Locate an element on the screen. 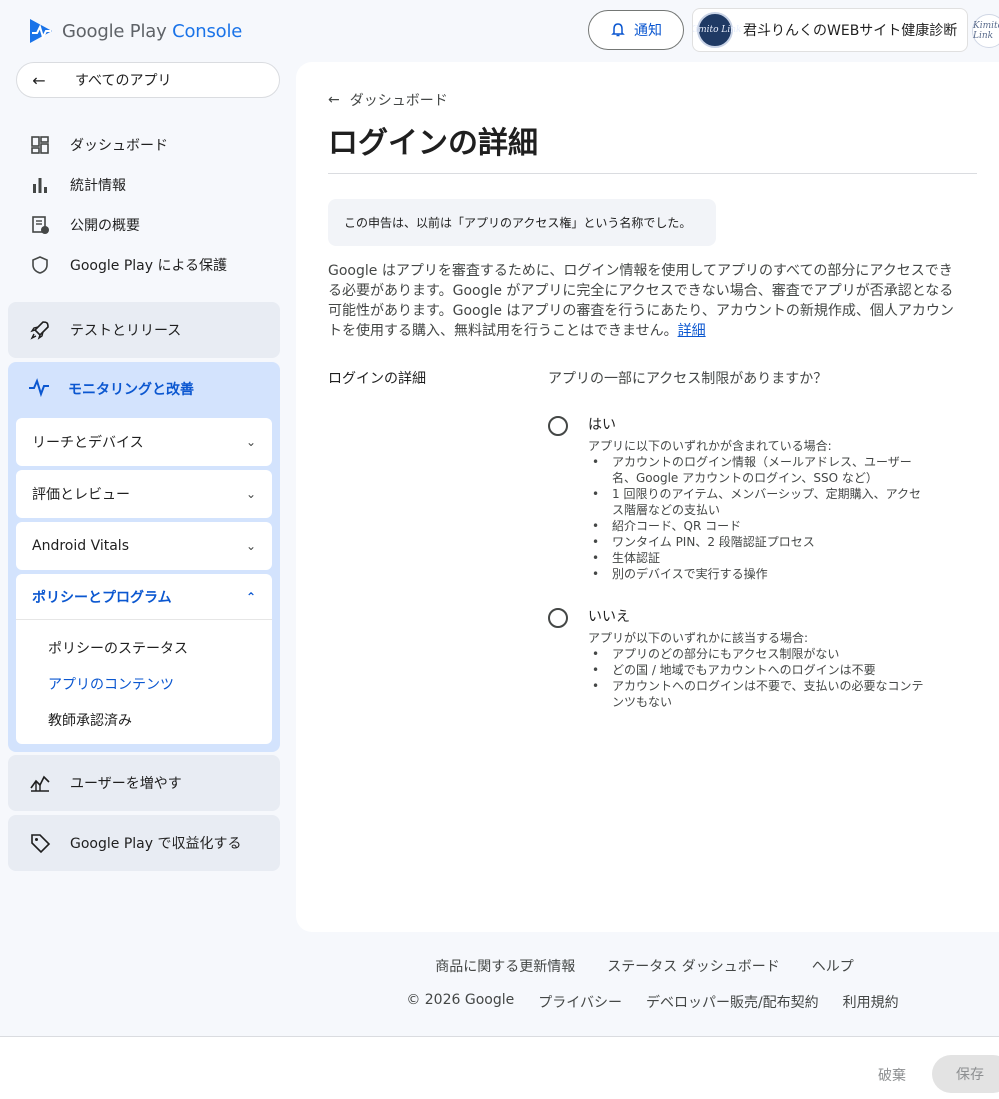 This screenshot has height=1099, width=999. notice-text: この申告は、以前は「アプリのアクセス権」という名称でした。 is located at coordinates (518, 223).